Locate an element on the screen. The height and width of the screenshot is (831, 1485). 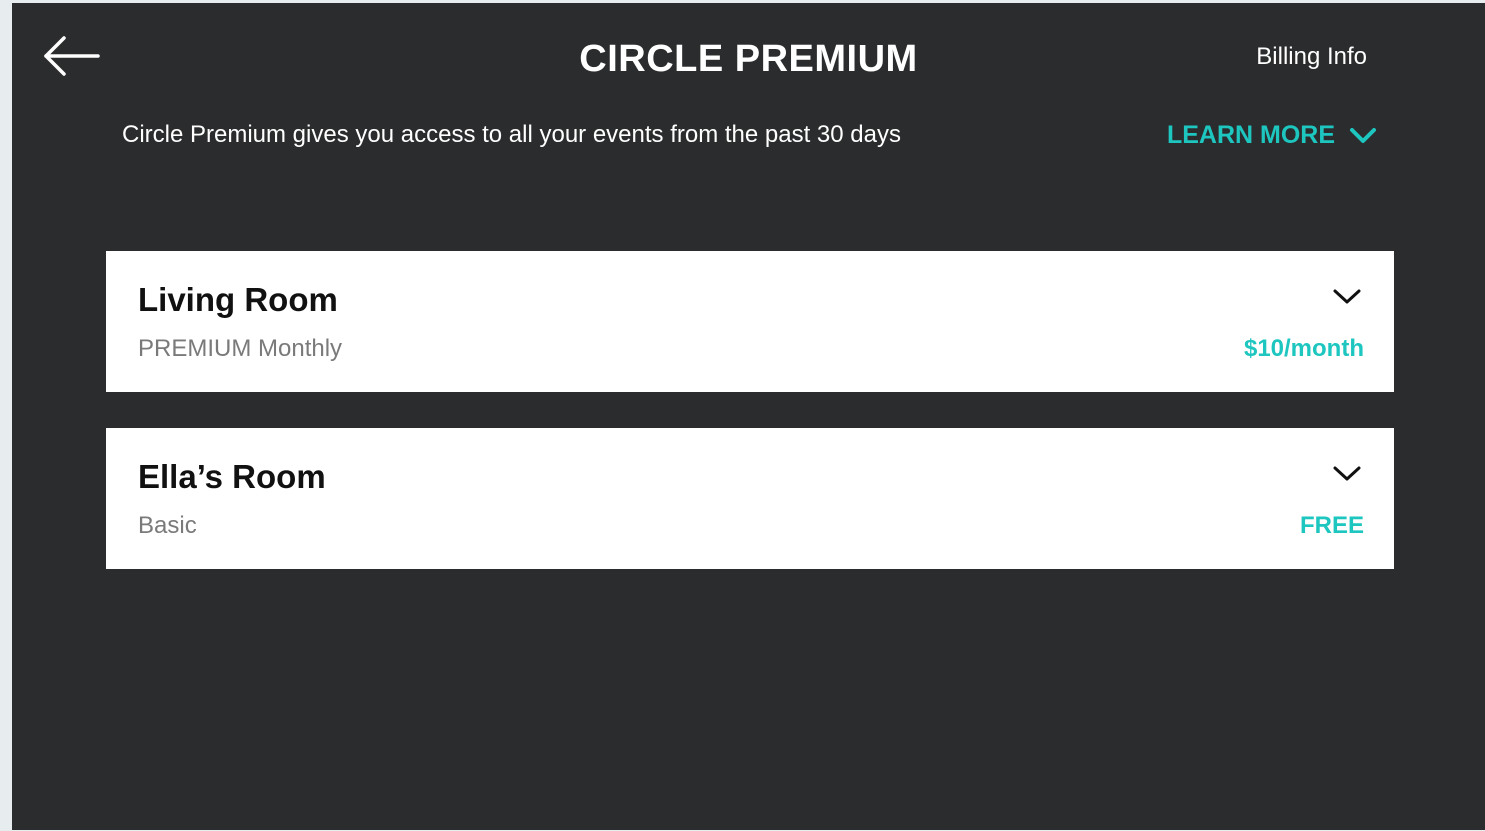
device-name: Ella’s Room is located at coordinates (232, 476).